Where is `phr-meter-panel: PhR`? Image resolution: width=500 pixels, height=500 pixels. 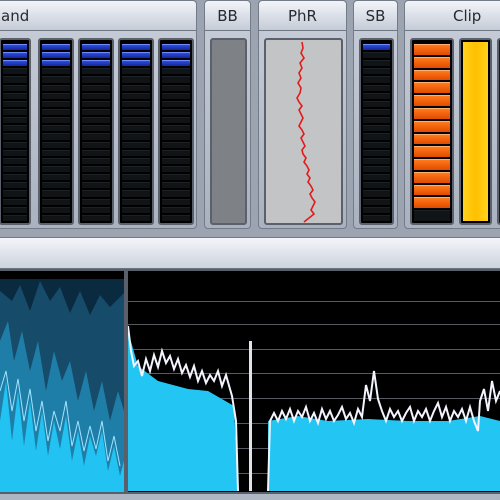
phr-meter-panel: PhR is located at coordinates (302, 114).